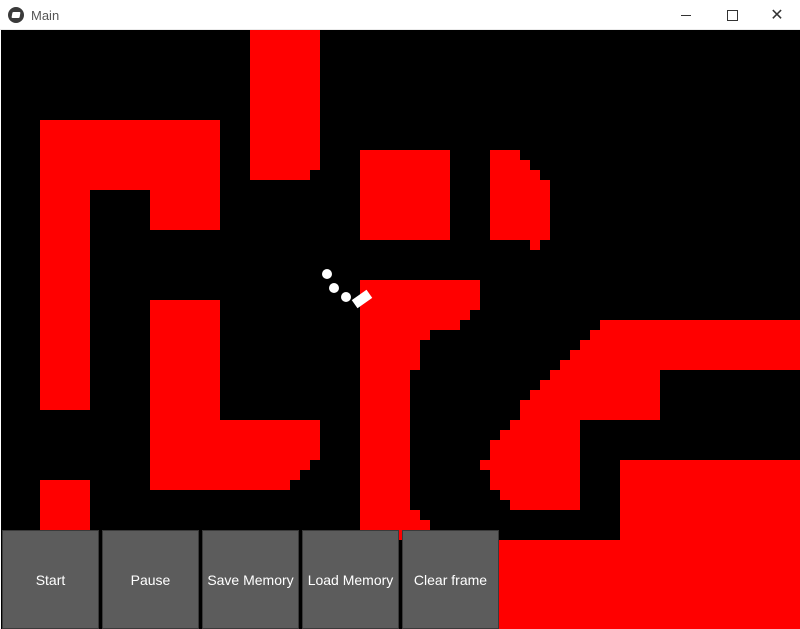 The width and height of the screenshot is (800, 629). I want to click on save-memory-button: Save Memory, so click(250, 579).